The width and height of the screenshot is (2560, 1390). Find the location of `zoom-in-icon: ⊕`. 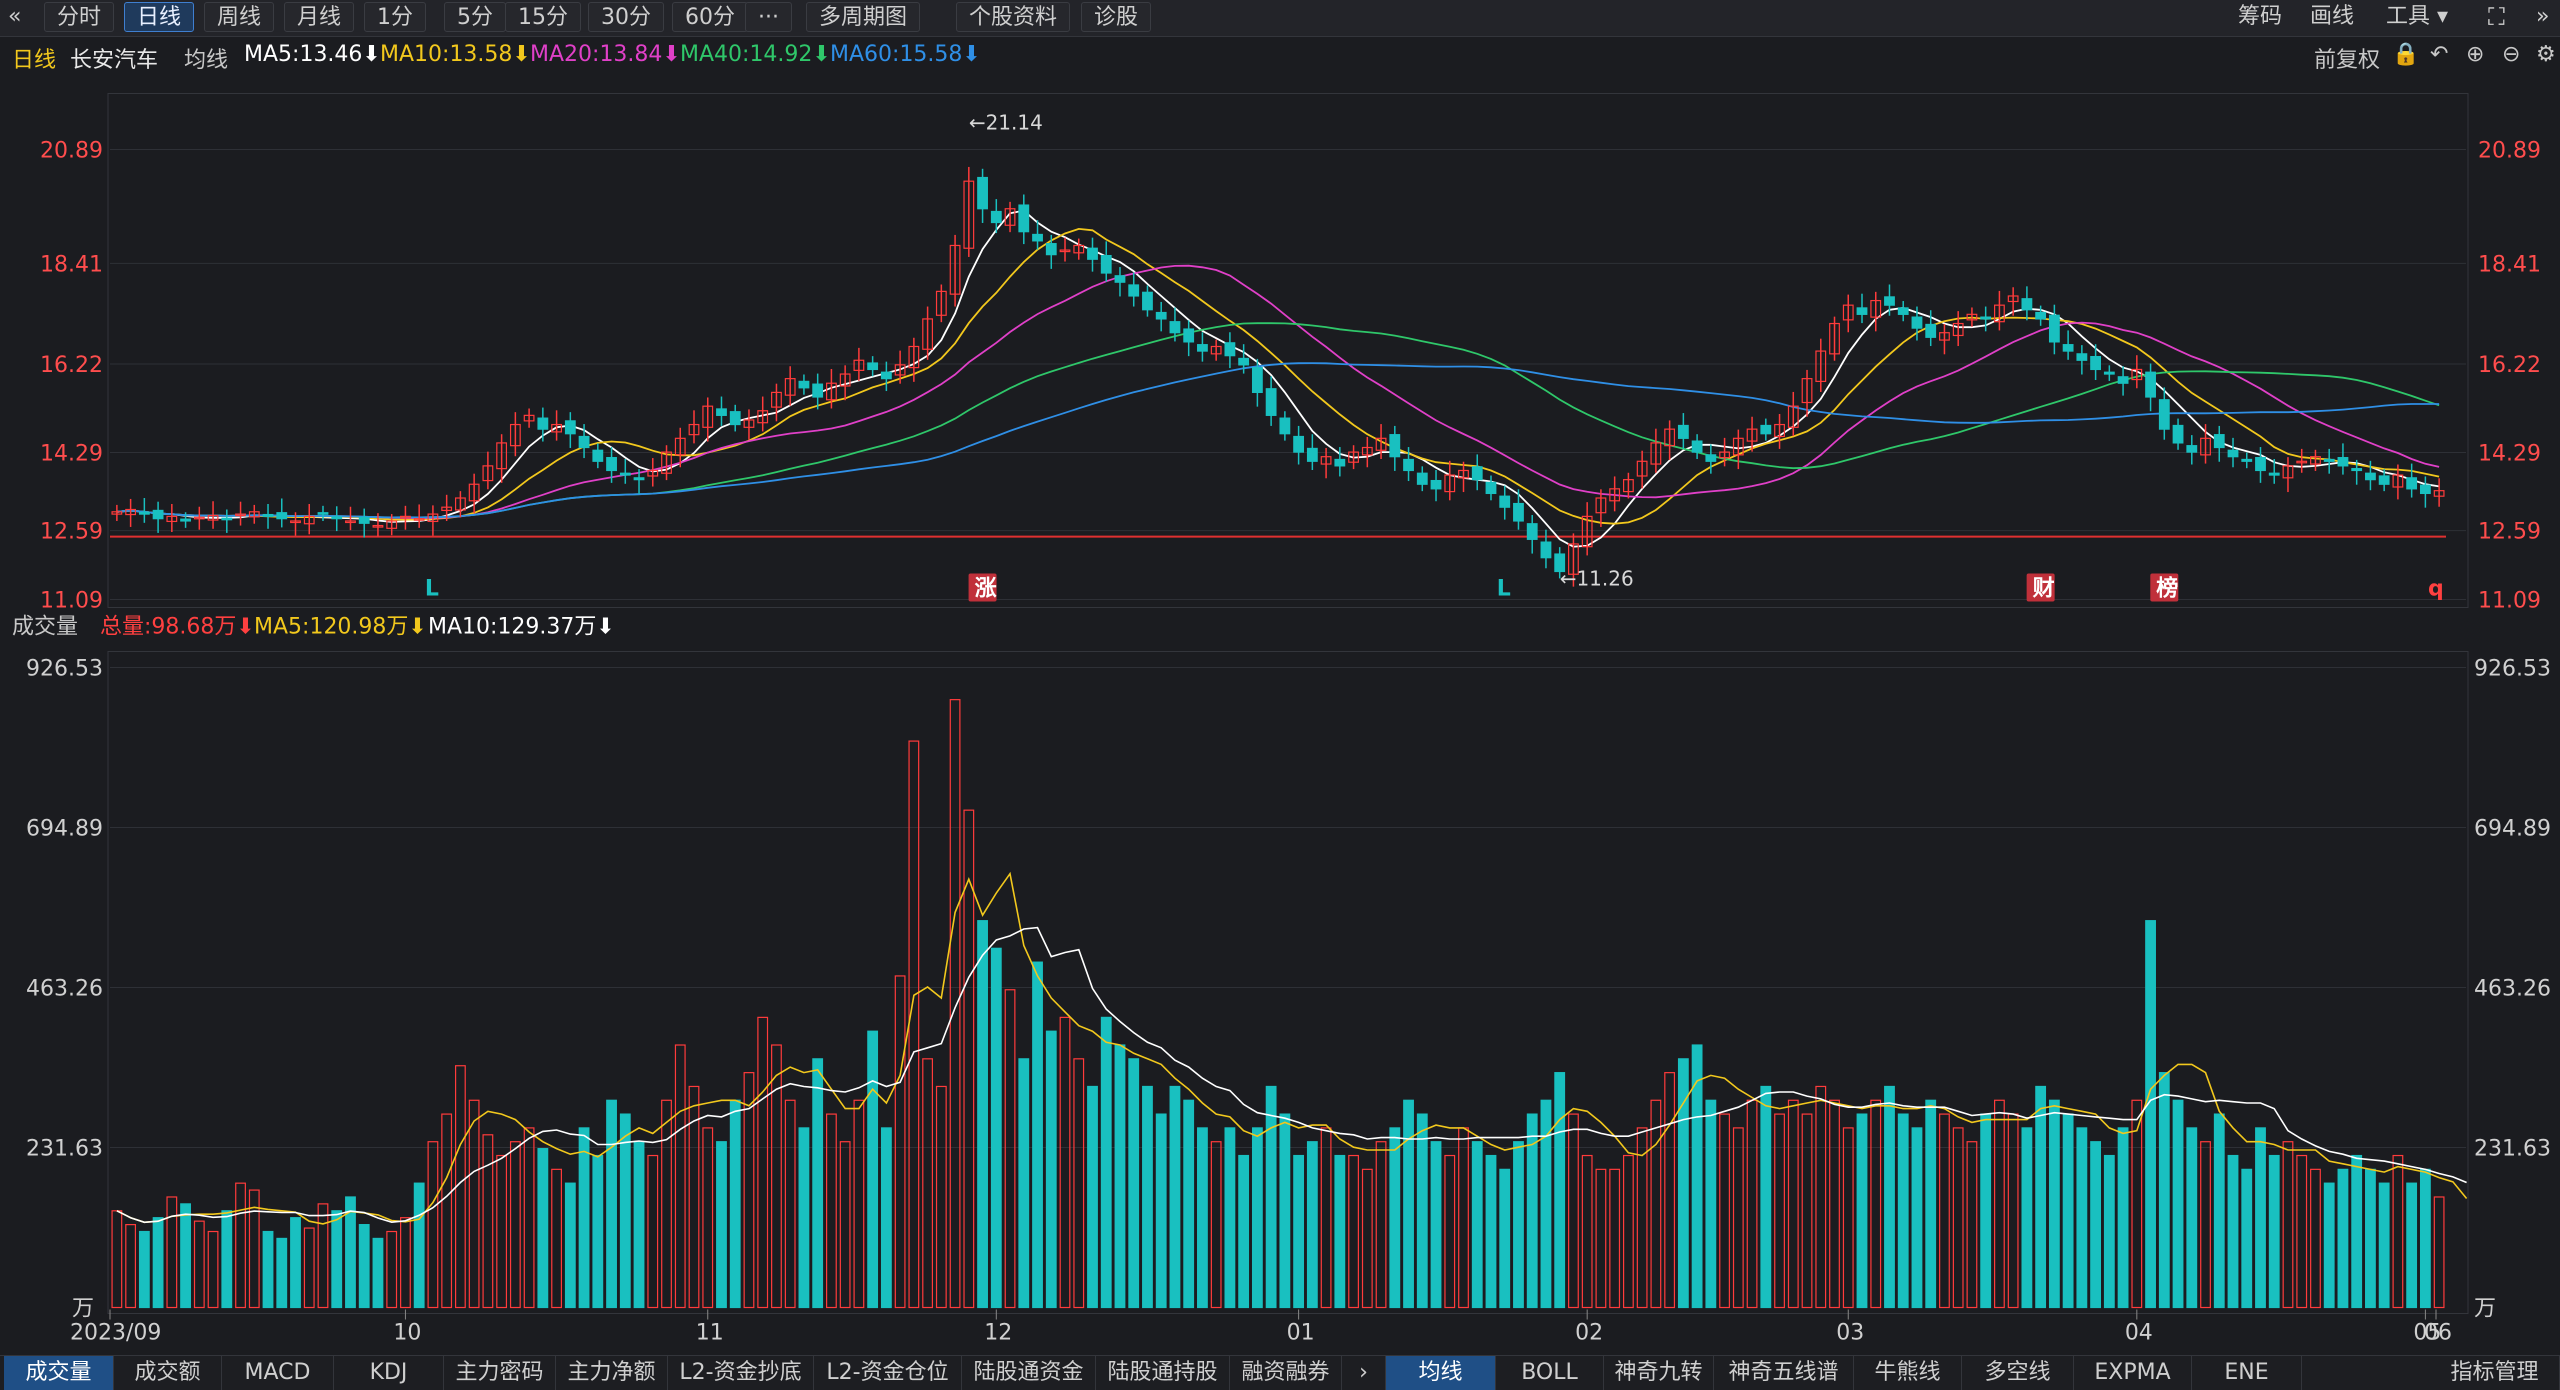

zoom-in-icon: ⊕ is located at coordinates (2475, 54).